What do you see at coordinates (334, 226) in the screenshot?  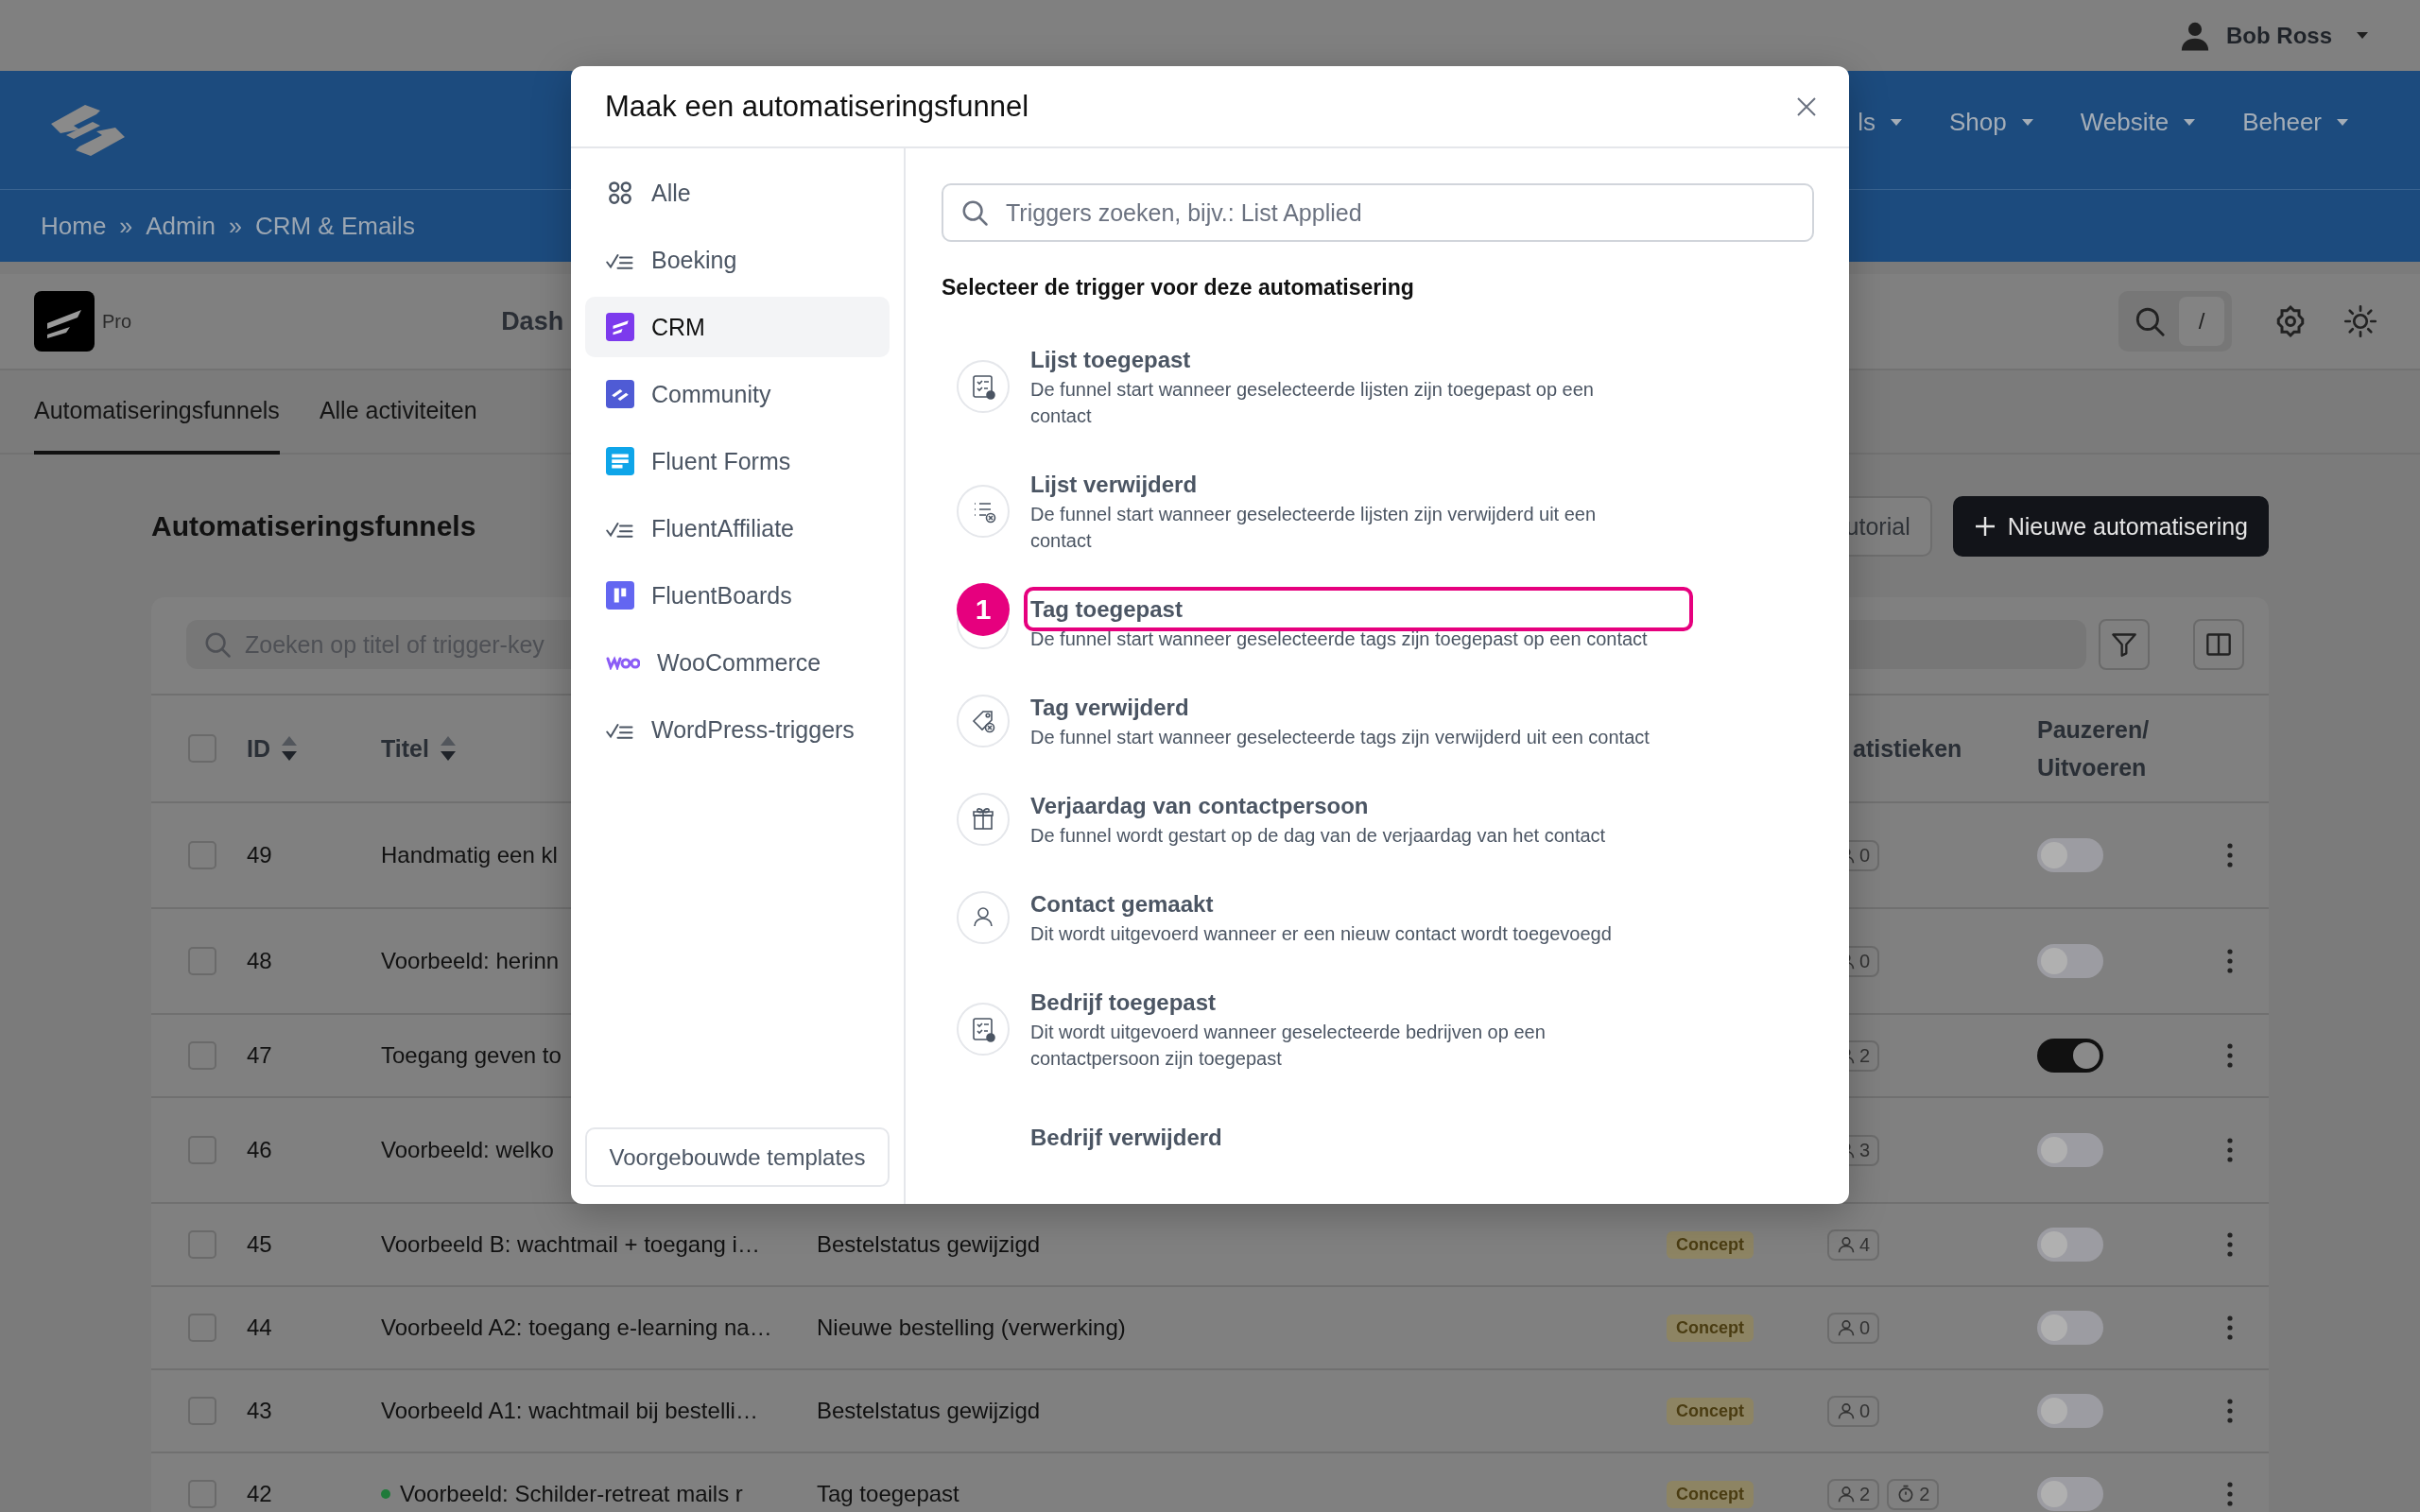 I see `breadcrumb-link: CRM & Emails` at bounding box center [334, 226].